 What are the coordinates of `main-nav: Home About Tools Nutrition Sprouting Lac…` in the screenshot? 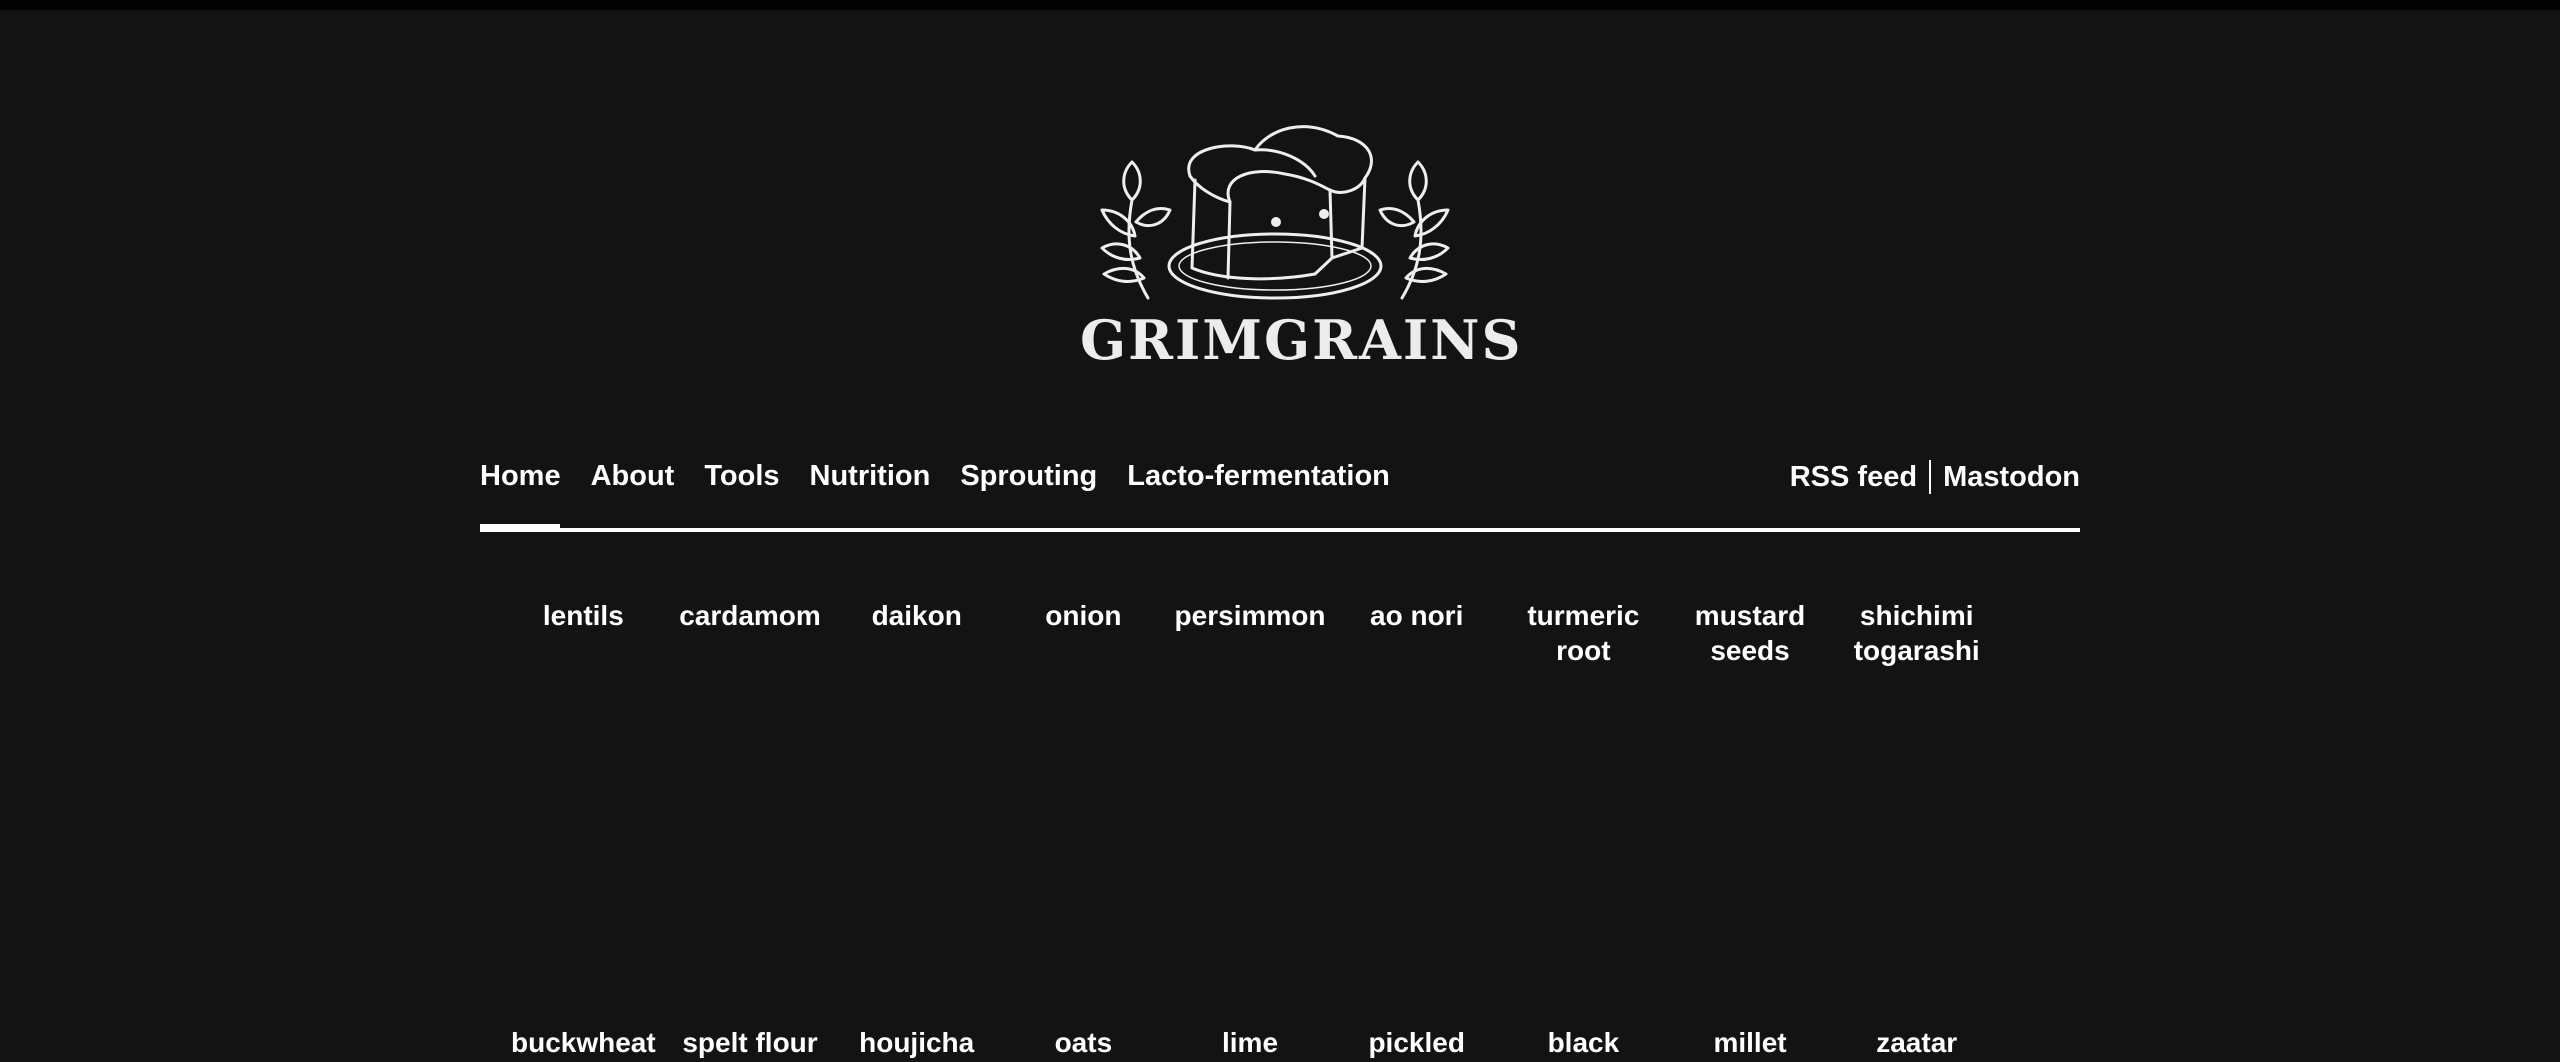 It's located at (1280, 490).